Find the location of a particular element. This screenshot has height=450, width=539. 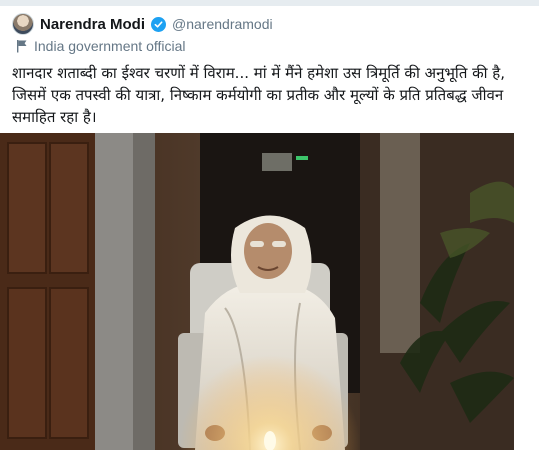

tweet-header: Narendra Modi @narendramodi is located at coordinates (142, 24).